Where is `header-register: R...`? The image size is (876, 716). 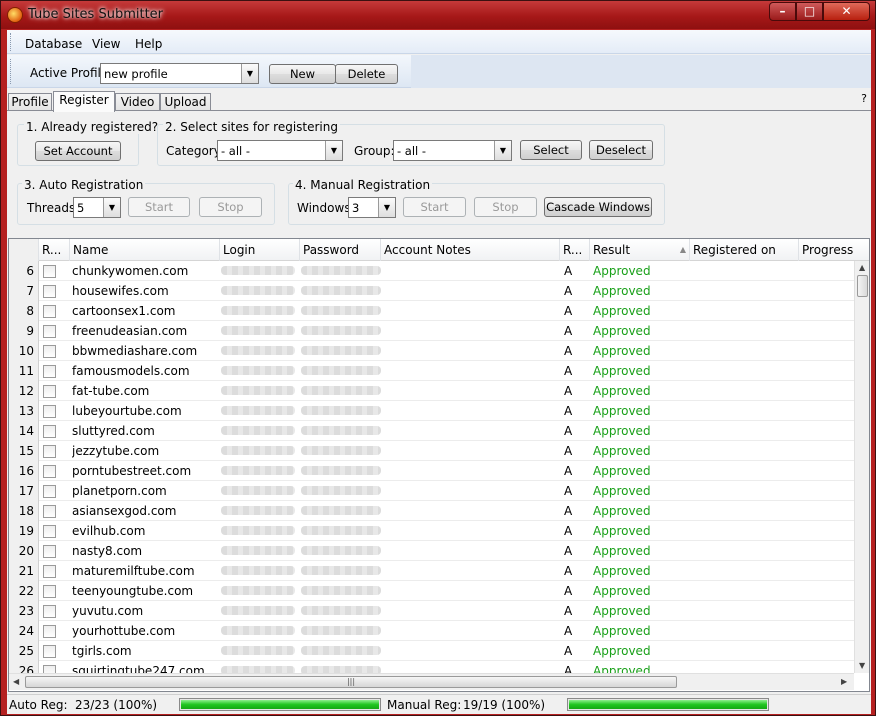 header-register: R... is located at coordinates (54, 250).